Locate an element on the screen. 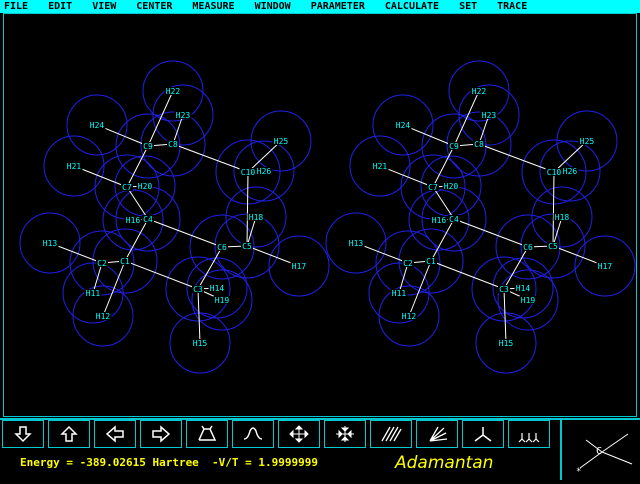 This screenshot has height=484, width=640. axis-orientation-panel: C * is located at coordinates (600, 449).